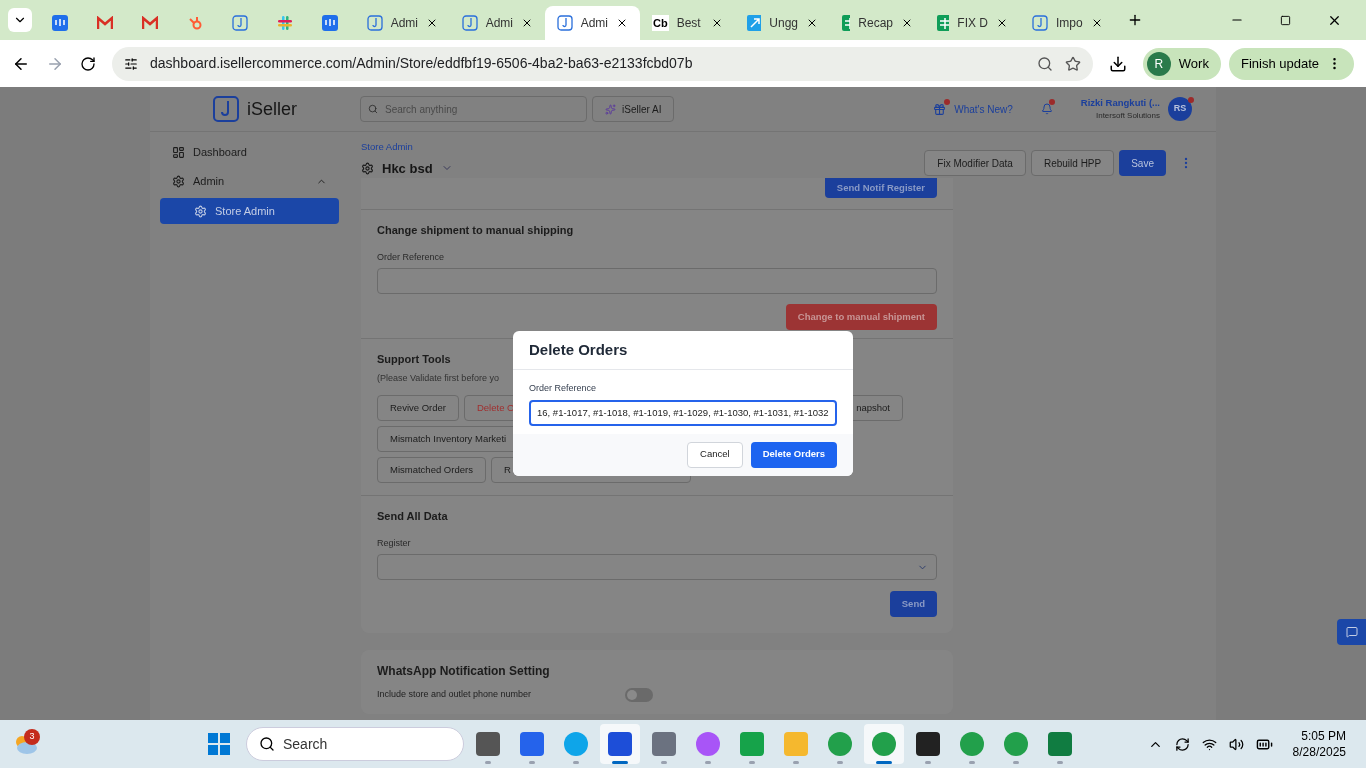  I want to click on field-label: Register, so click(394, 543).